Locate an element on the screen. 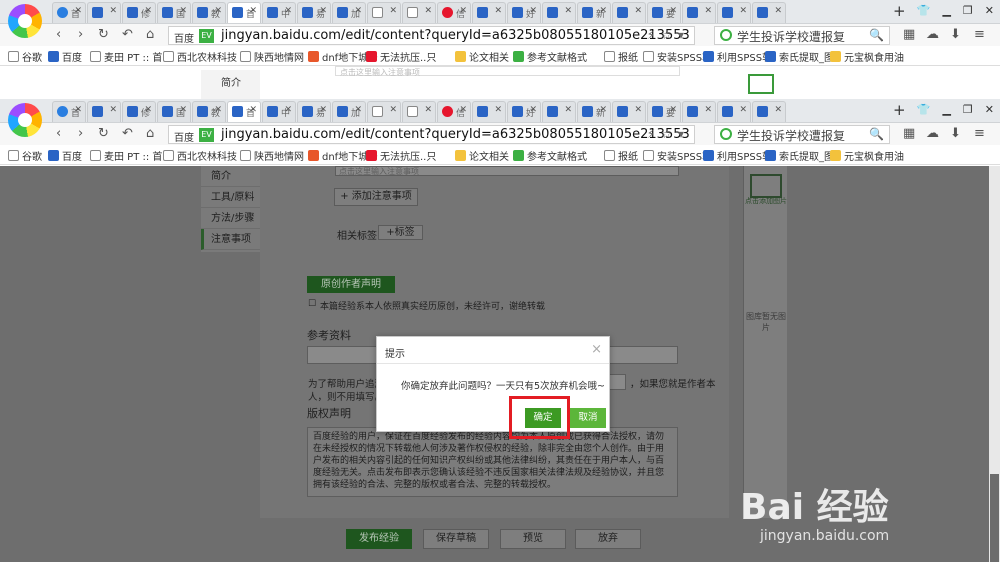 The image size is (1000, 562). minimize-icon: ▁ is located at coordinates (946, 10).